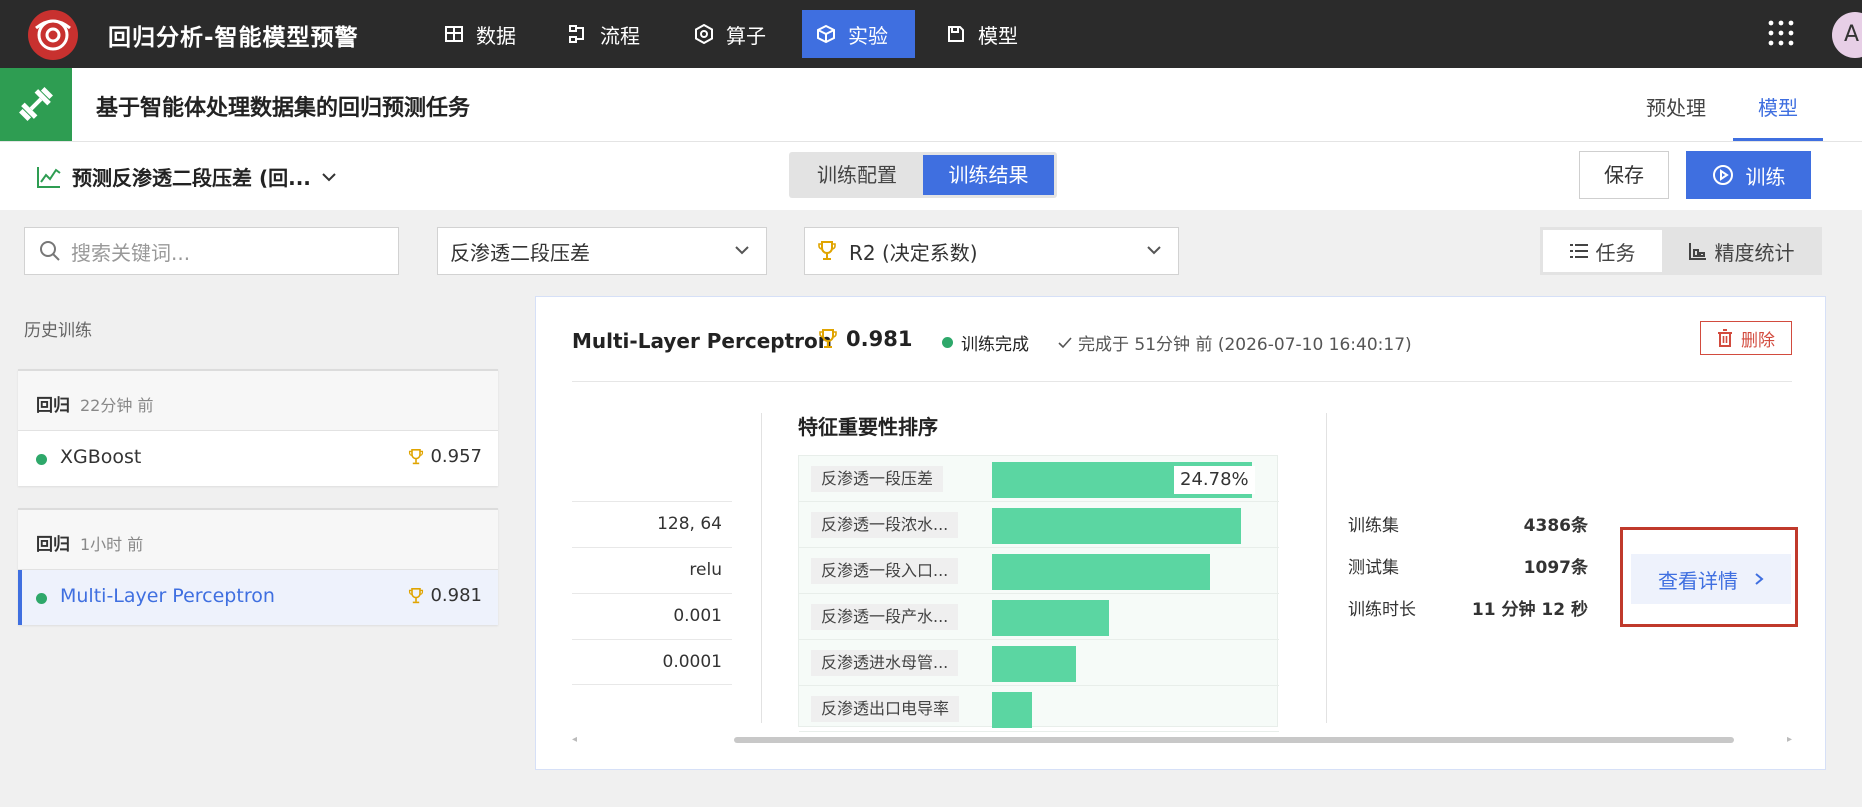  I want to click on delete-button: 删除, so click(1746, 338).